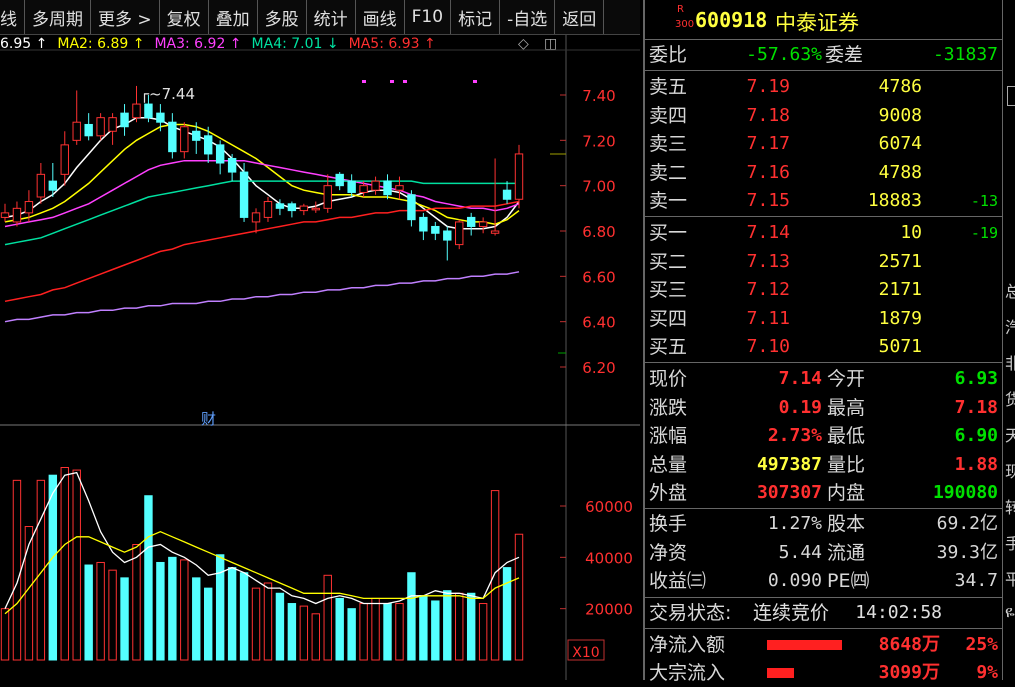  I want to click on signal-dot, so click(392, 81).